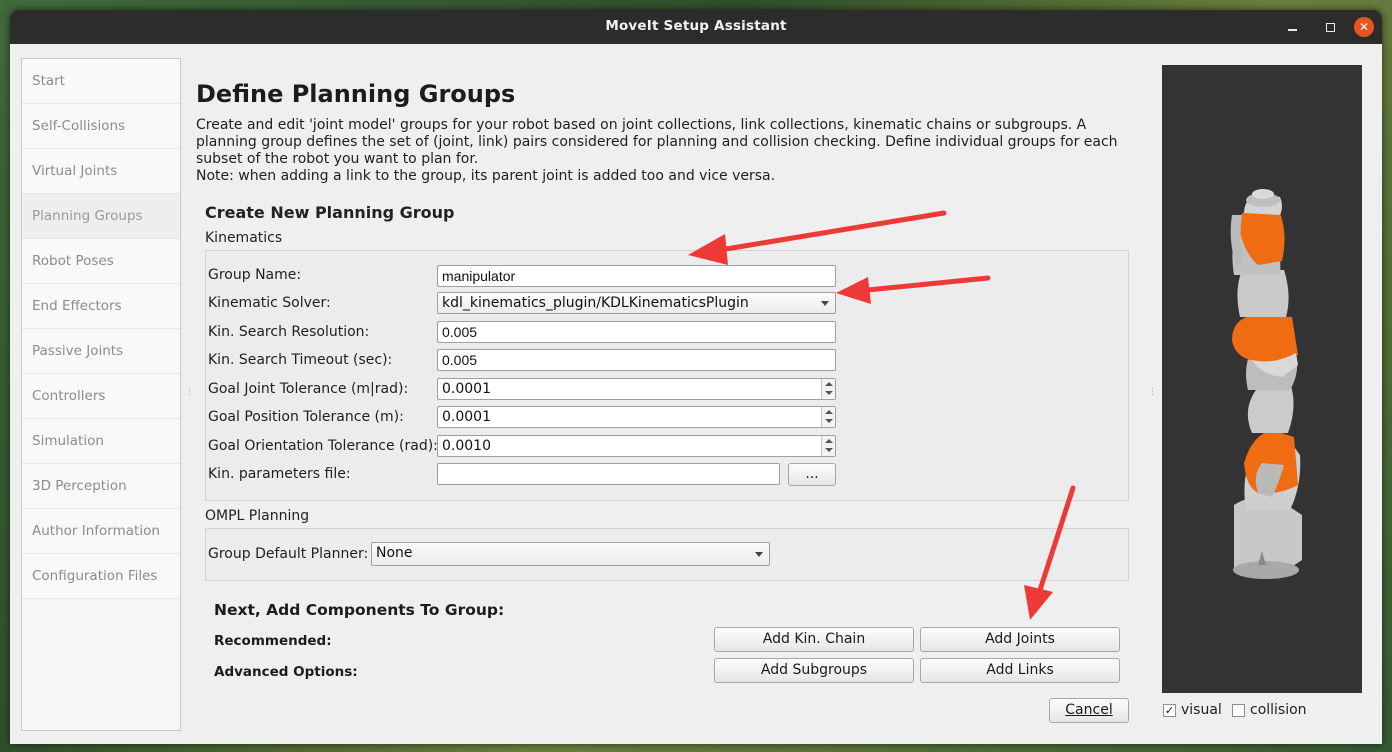 The width and height of the screenshot is (1392, 752). What do you see at coordinates (288, 554) in the screenshot?
I see `default-planner-label: Group Default Planner:` at bounding box center [288, 554].